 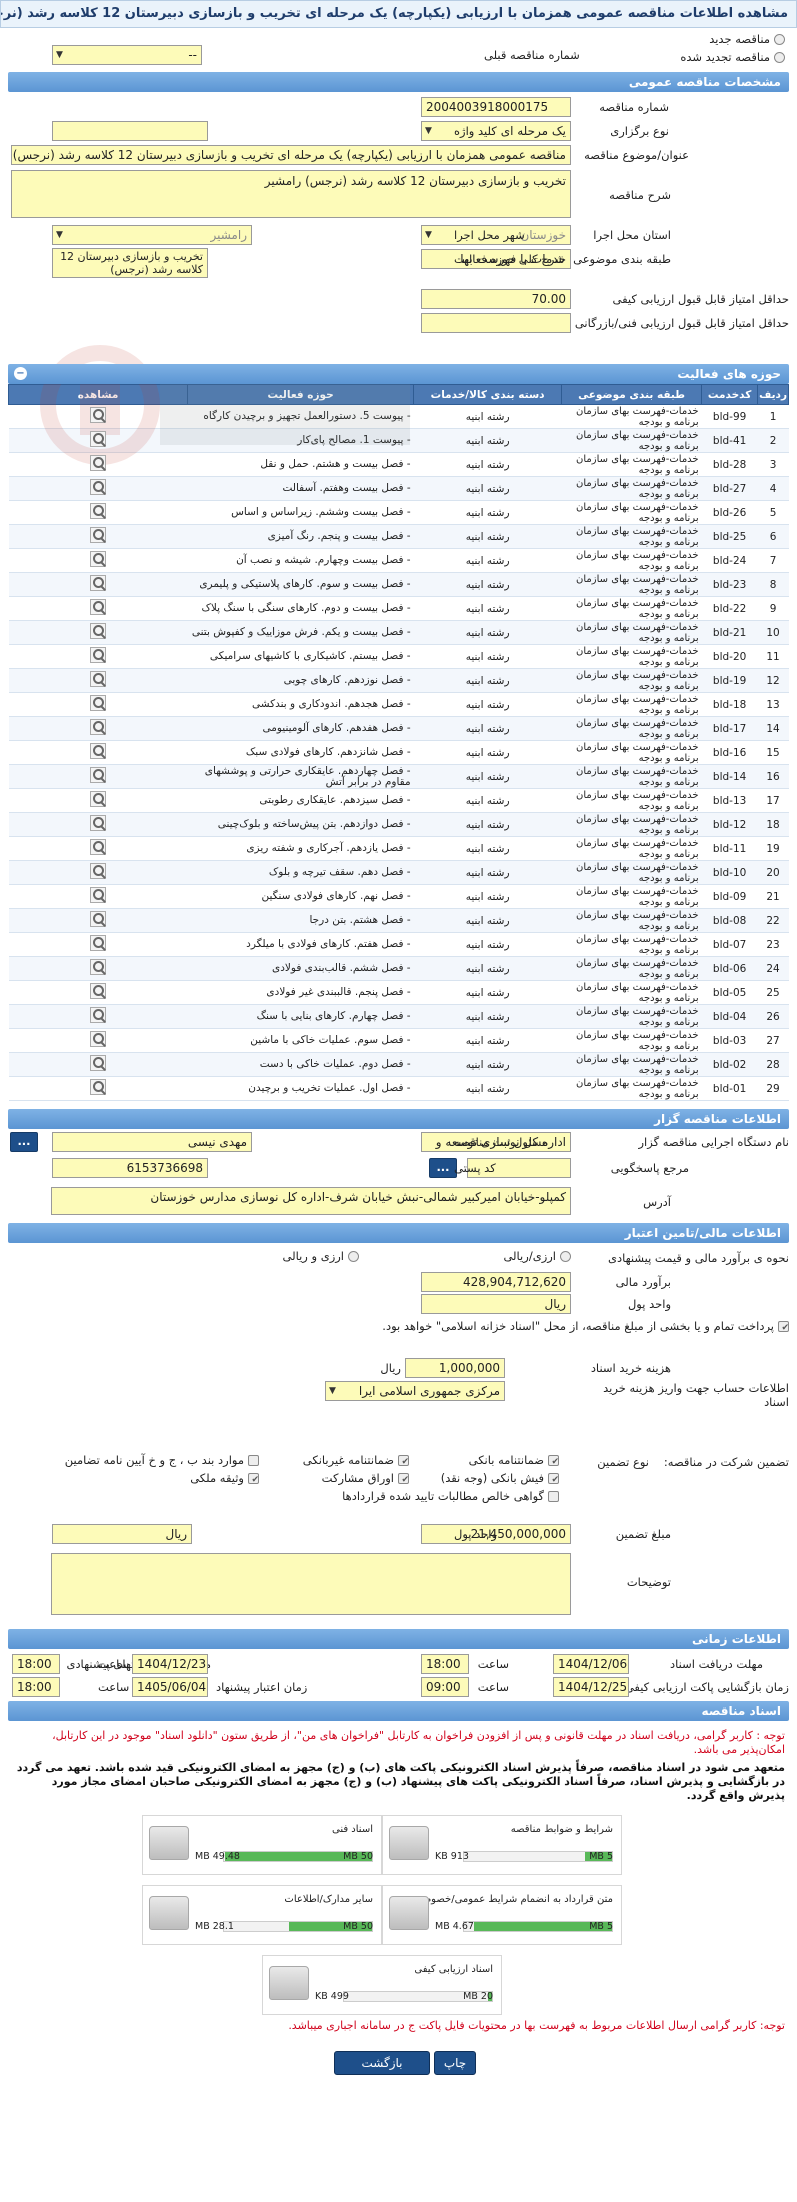 I want to click on renewed-tender-option: مناقصه تجدید شده, so click(x=732, y=57).